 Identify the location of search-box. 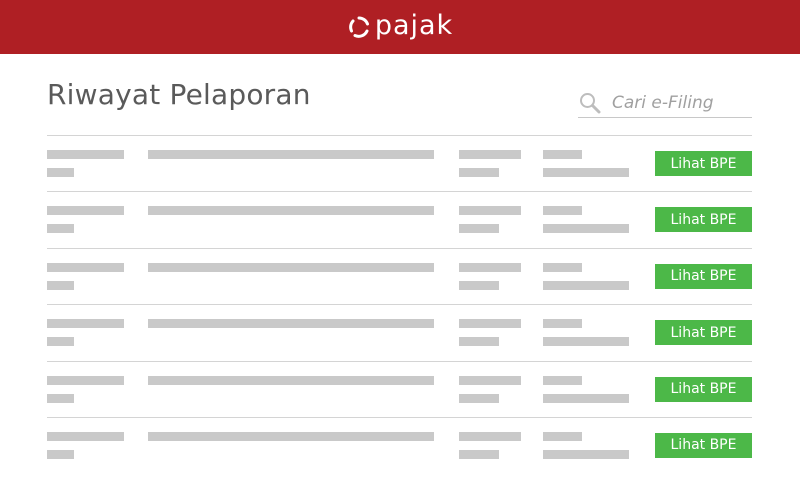
(665, 103).